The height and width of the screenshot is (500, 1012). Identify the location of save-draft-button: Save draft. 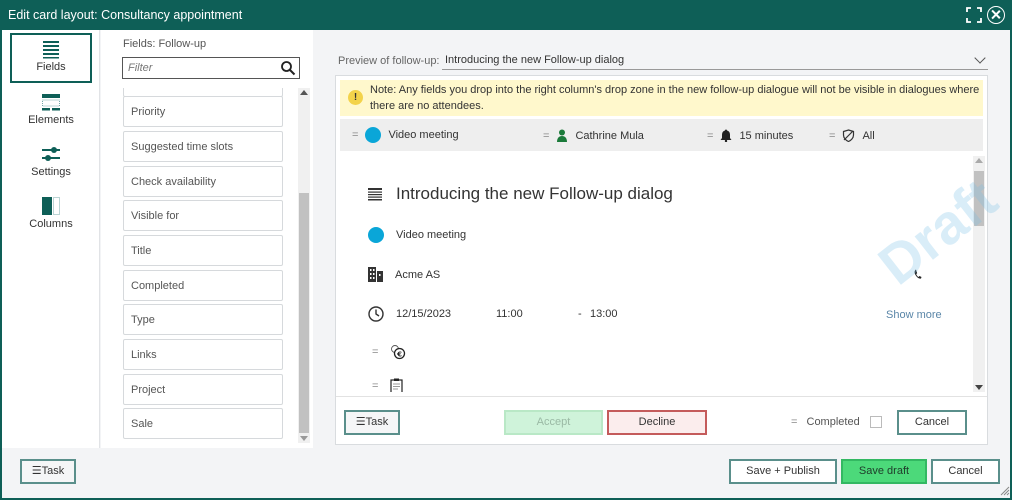
(884, 471).